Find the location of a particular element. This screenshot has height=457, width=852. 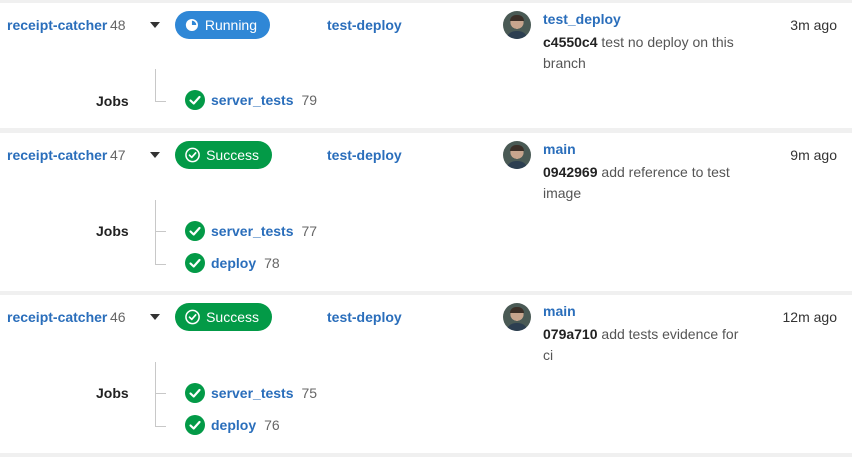

commit-sha: c4550c4 is located at coordinates (570, 42).